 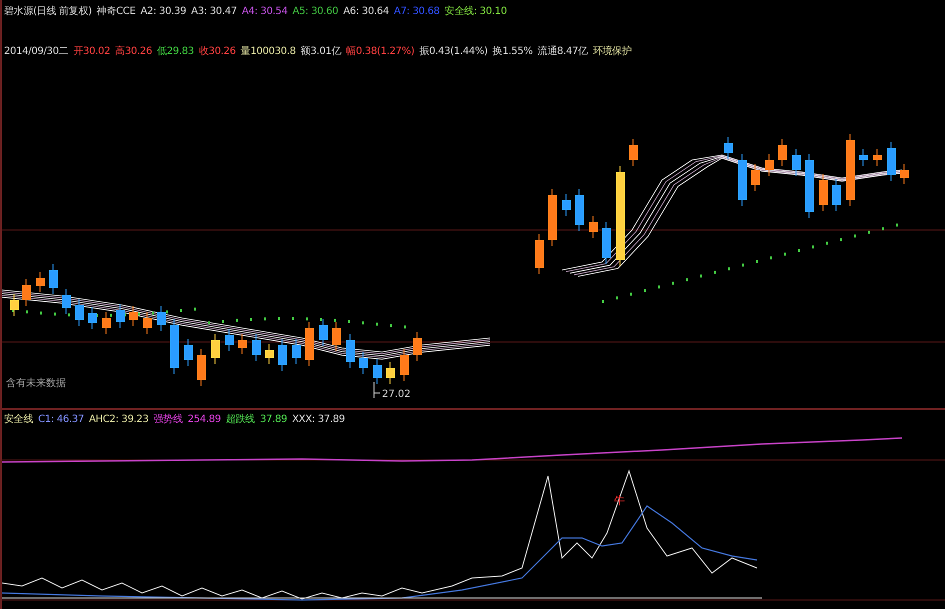 I want to click on indicator-value: AHC2: 39.23, so click(x=118, y=419).